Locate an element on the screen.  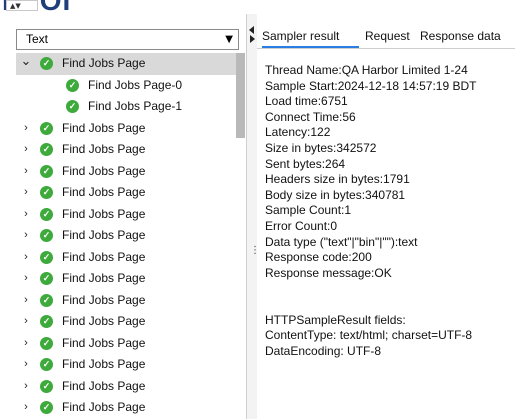
chevron-down-icon: ⌄ is located at coordinates (26, 62).